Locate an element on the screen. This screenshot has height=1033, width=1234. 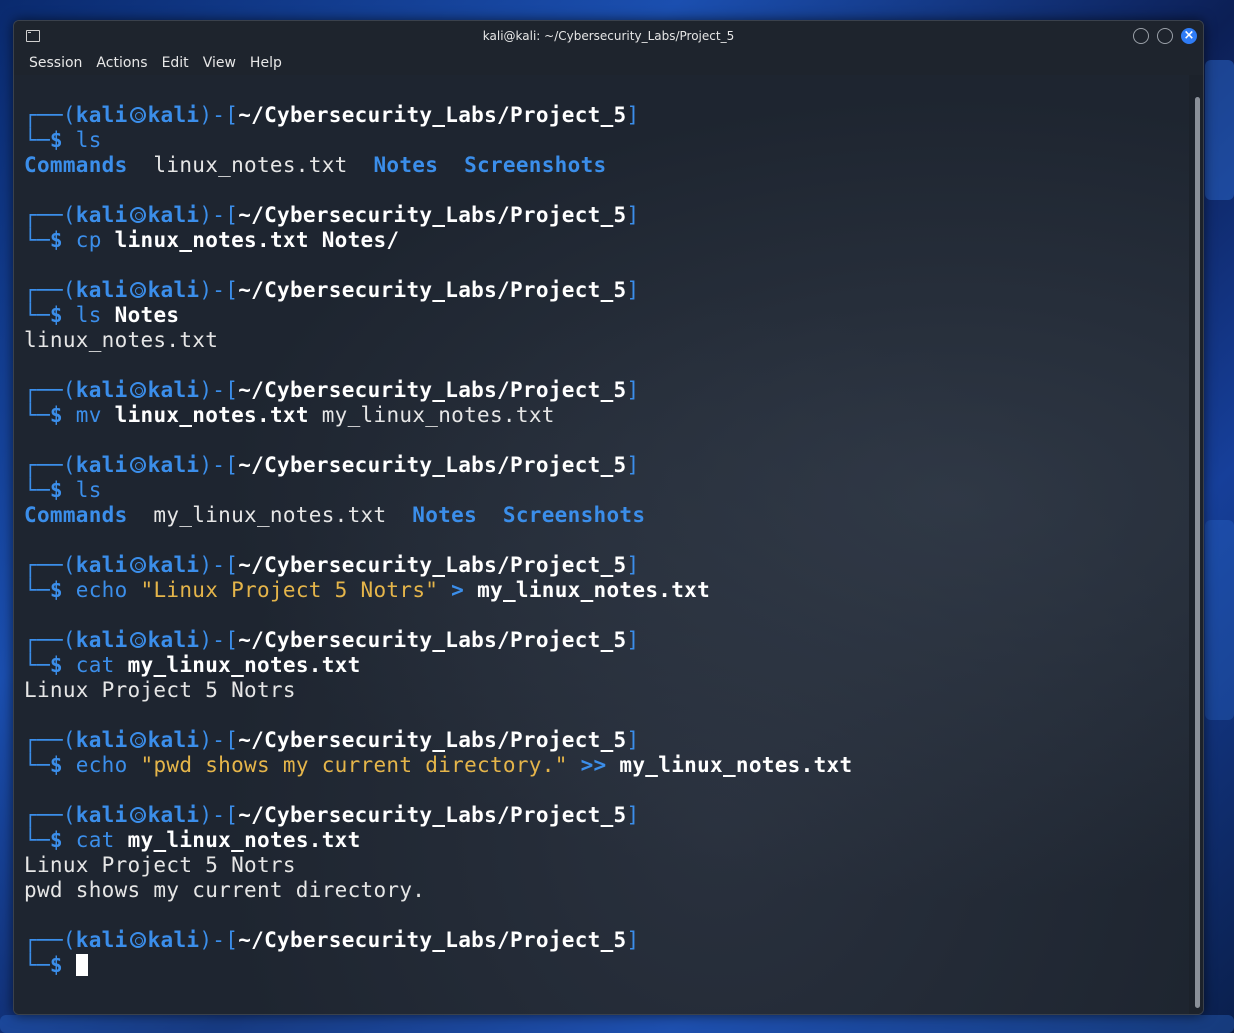
close-button: × is located at coordinates (1189, 36).